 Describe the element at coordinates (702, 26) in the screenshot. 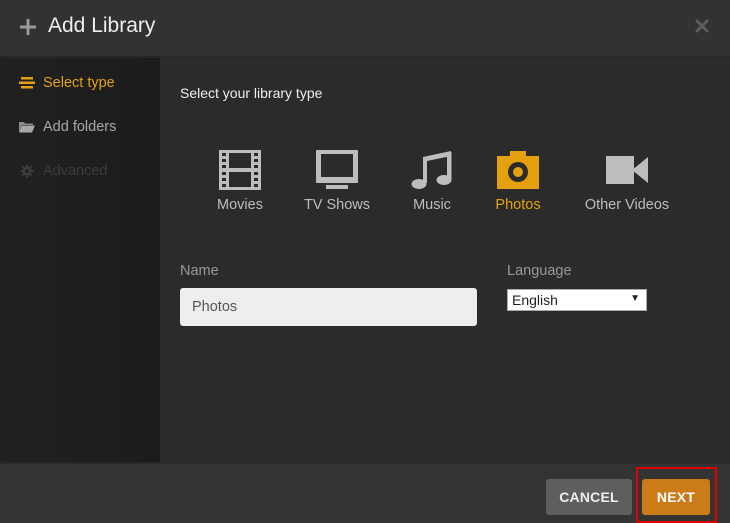

I see `close-icon` at that location.